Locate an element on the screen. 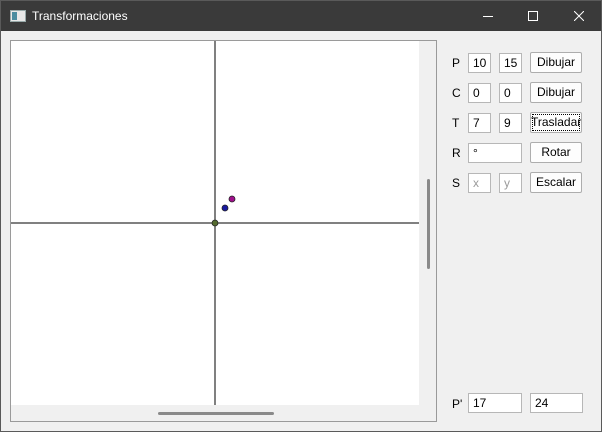  rotate-button: Rotar is located at coordinates (556, 152).